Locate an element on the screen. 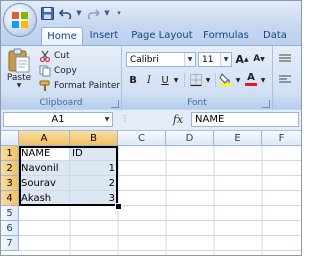 This screenshot has width=320, height=256. font-group-label: Font is located at coordinates (197, 103).